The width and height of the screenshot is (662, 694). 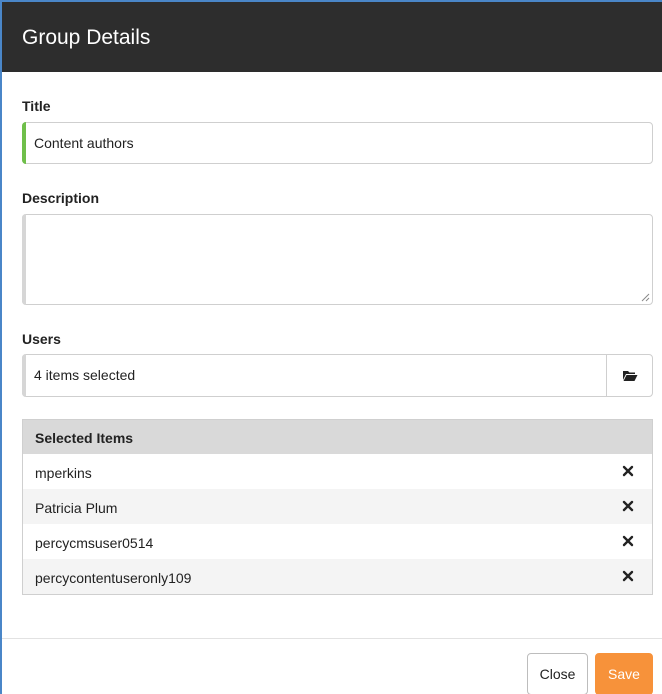 I want to click on close-button: Close, so click(x=557, y=673).